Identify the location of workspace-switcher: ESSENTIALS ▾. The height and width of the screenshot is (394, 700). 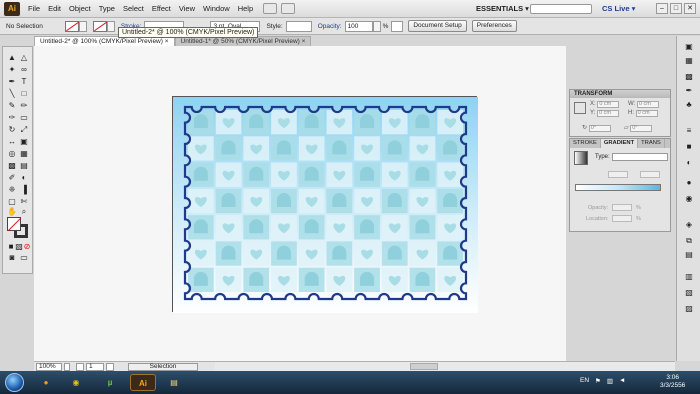
(502, 8).